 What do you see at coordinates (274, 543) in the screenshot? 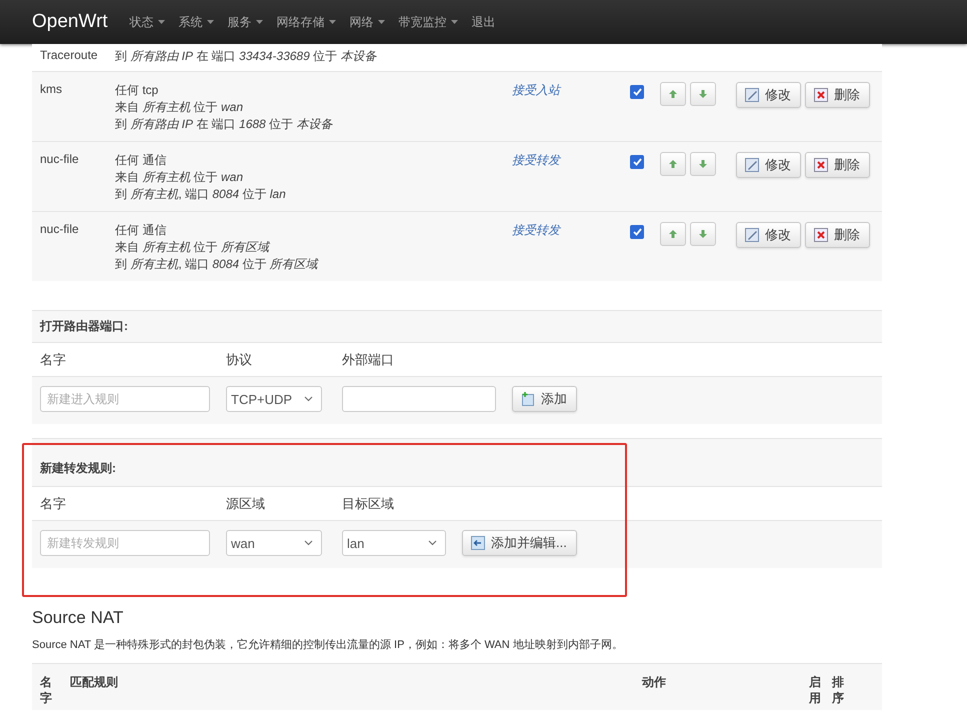
I see `source-zone-select: wan` at bounding box center [274, 543].